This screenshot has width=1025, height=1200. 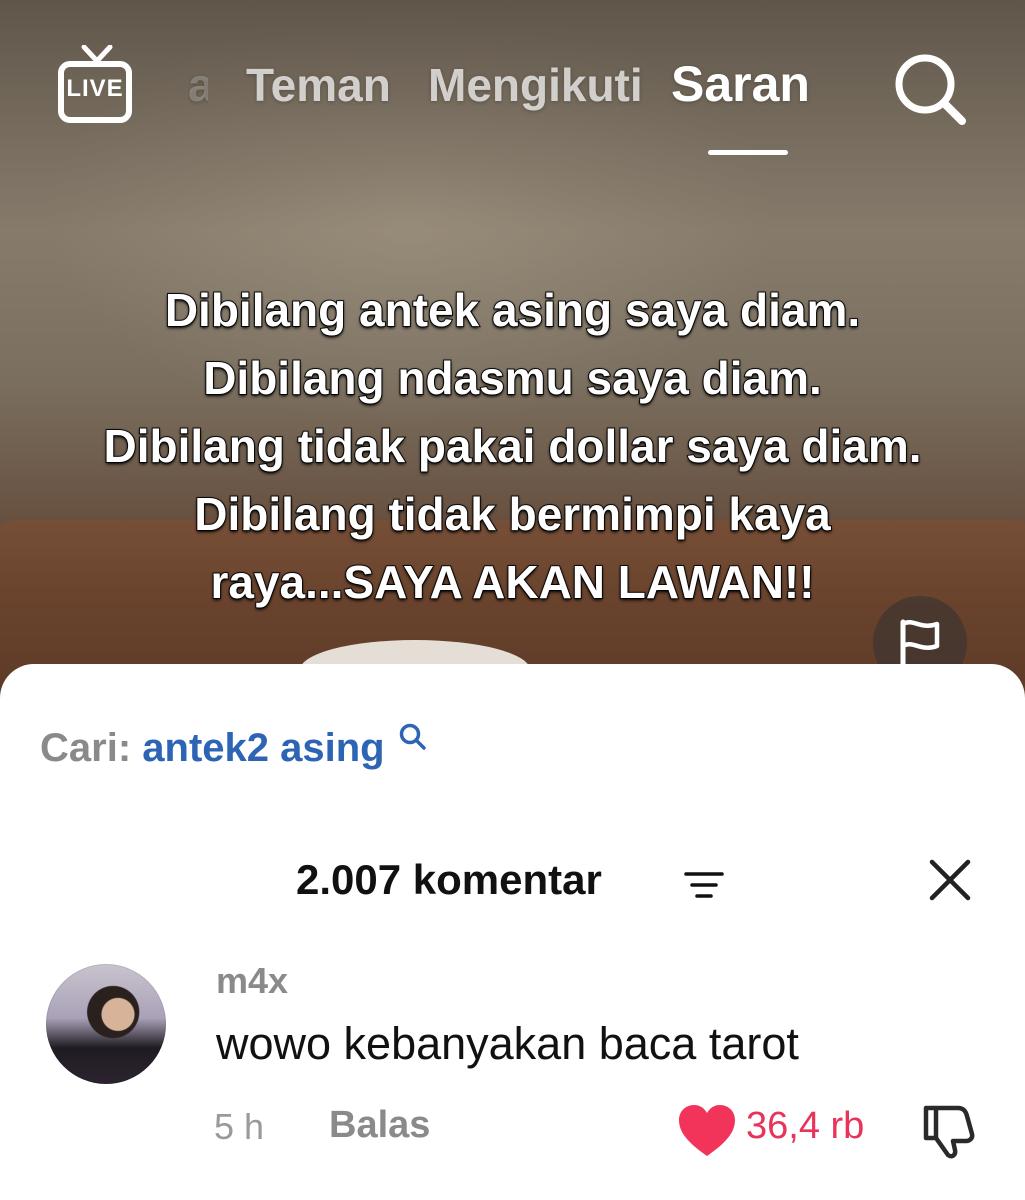 What do you see at coordinates (805, 1126) in the screenshot?
I see `like-count: 36,4 rb` at bounding box center [805, 1126].